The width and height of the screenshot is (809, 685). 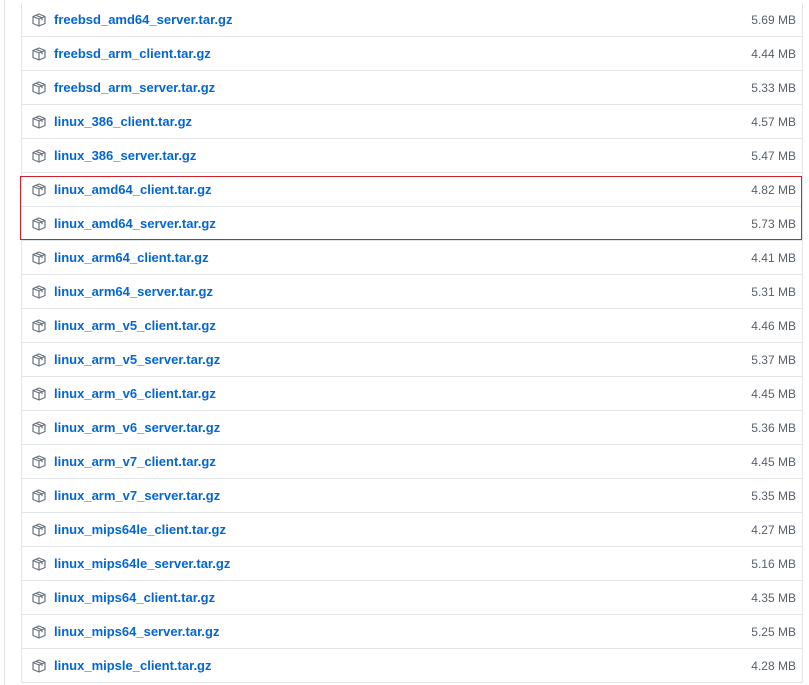 I want to click on asset-row: linux_arm64_server.tar.gz 5.31 MB, so click(x=412, y=292).